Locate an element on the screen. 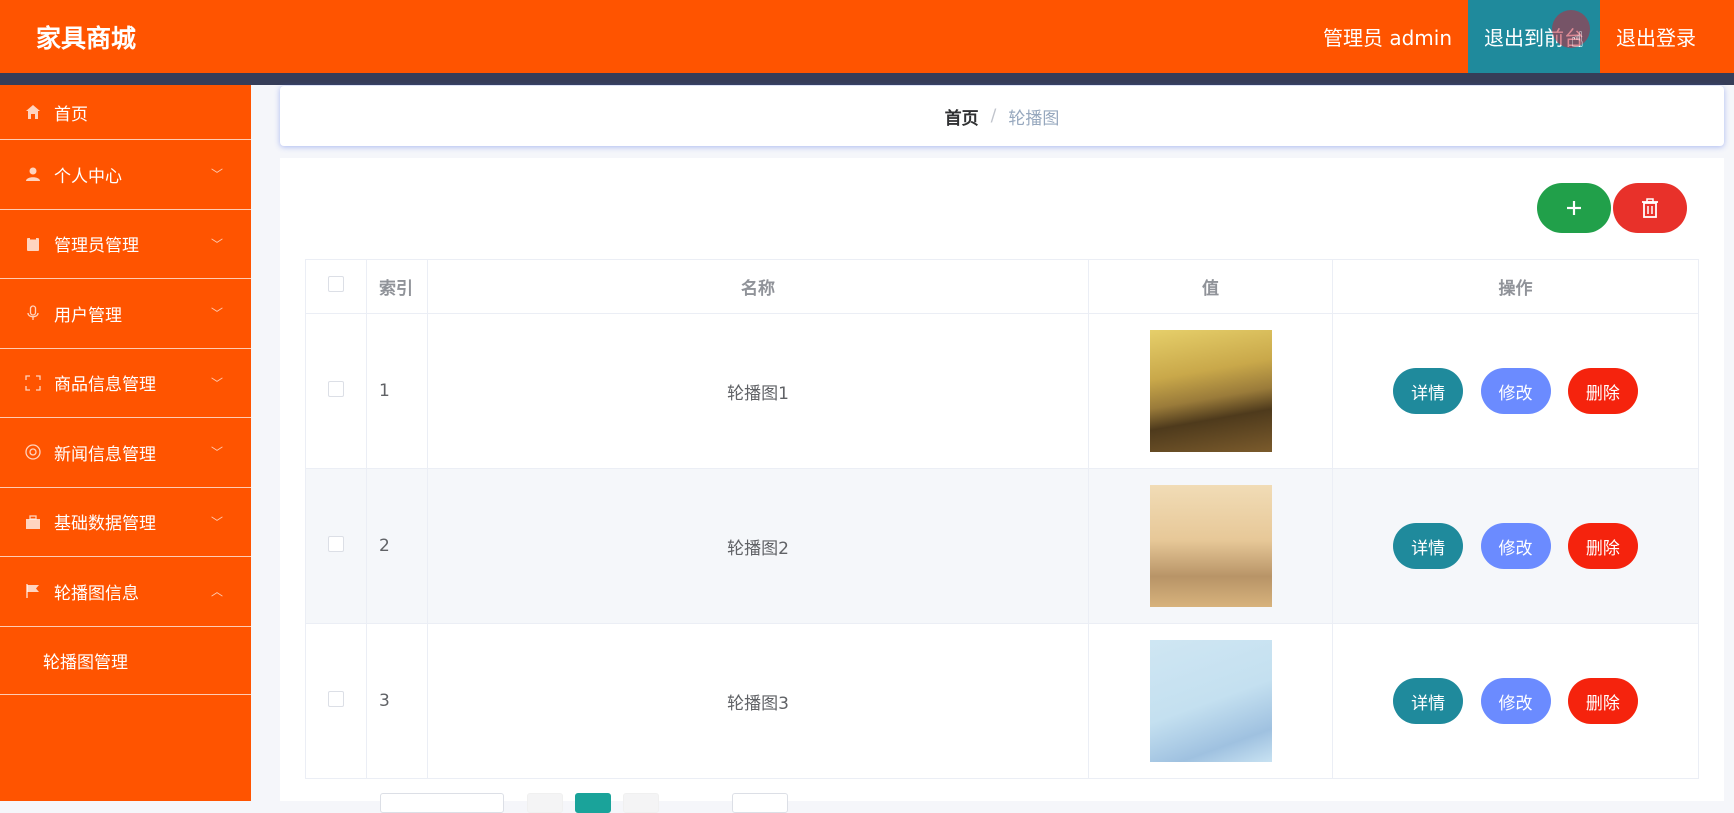  sidebar-item-label: 基础数据管理 is located at coordinates (105, 524).